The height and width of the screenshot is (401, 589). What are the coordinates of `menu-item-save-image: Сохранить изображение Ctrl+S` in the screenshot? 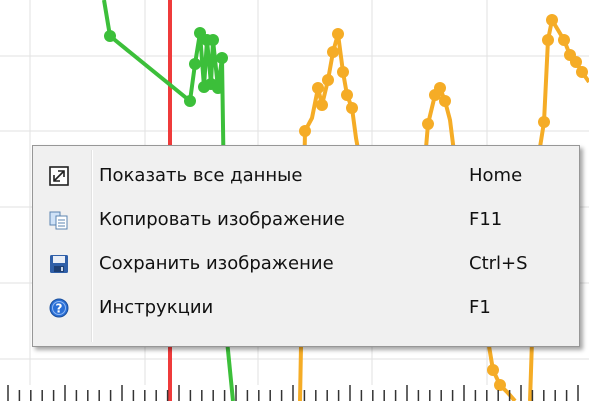 It's located at (306, 264).